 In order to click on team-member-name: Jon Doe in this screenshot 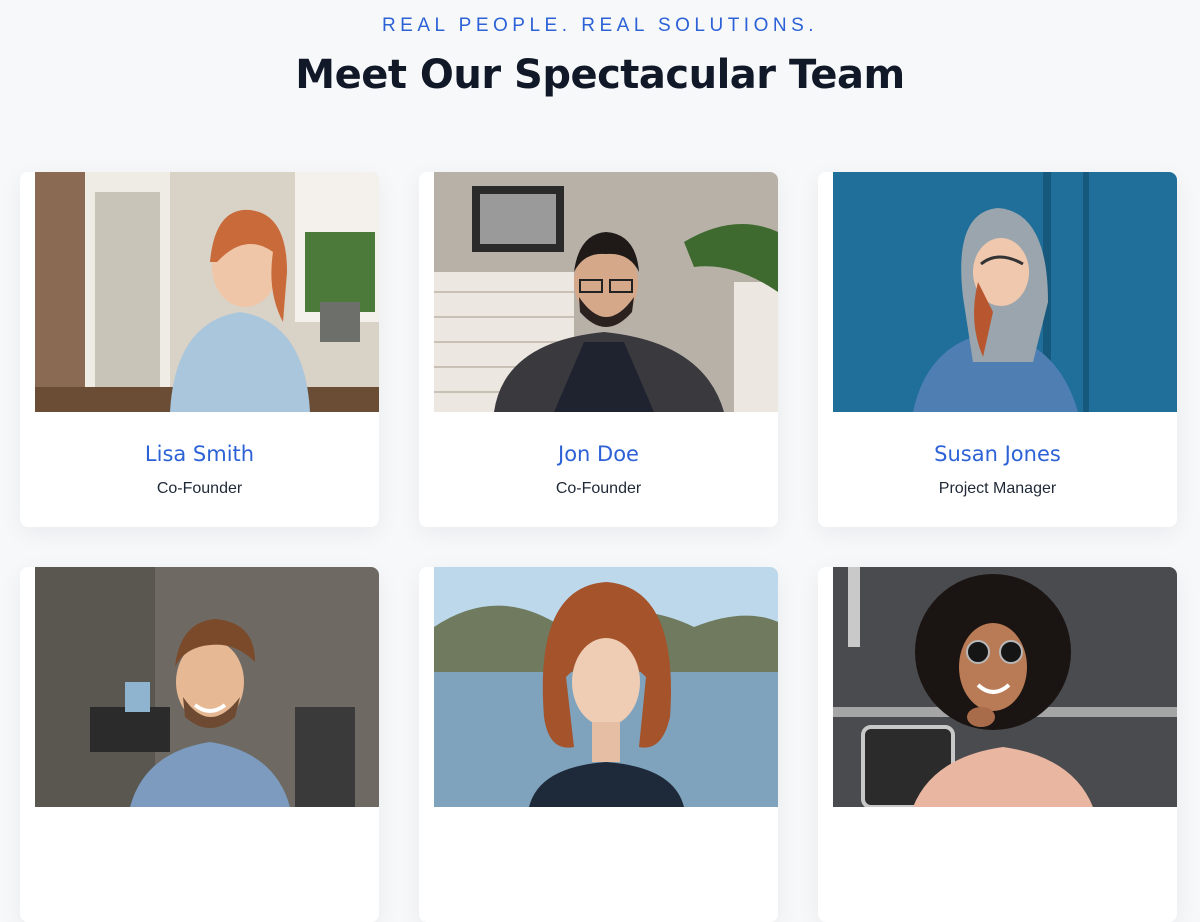, I will do `click(598, 454)`.